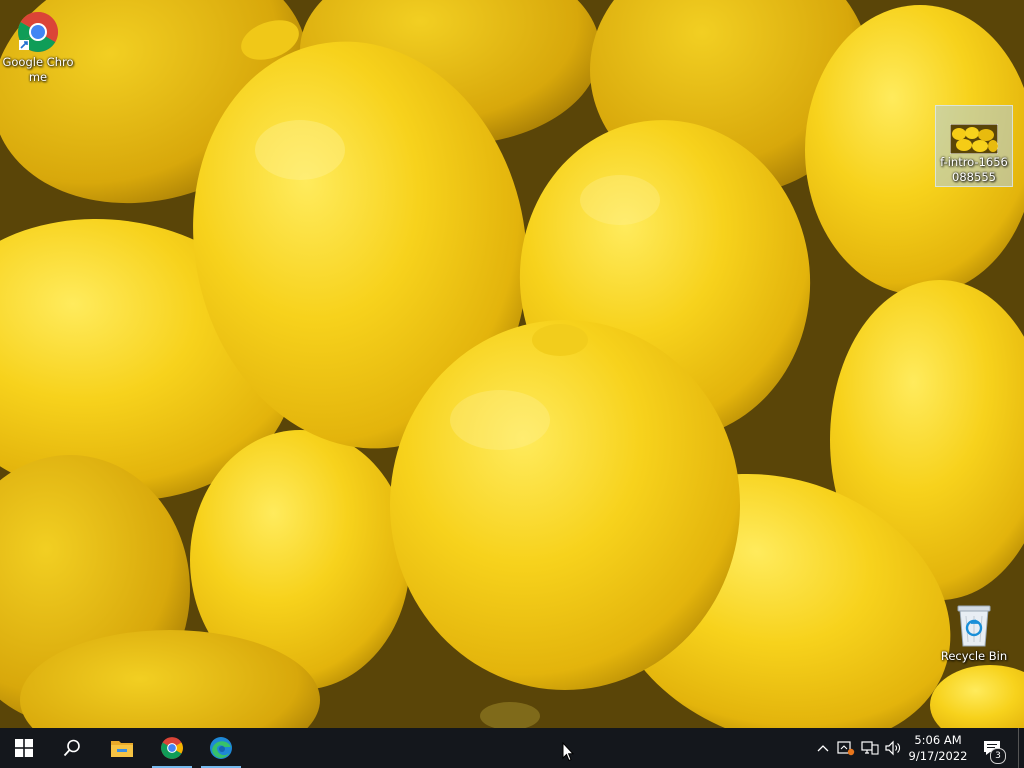 The height and width of the screenshot is (768, 1024). What do you see at coordinates (38, 69) in the screenshot?
I see `desktop-icon-label: Google Chrome` at bounding box center [38, 69].